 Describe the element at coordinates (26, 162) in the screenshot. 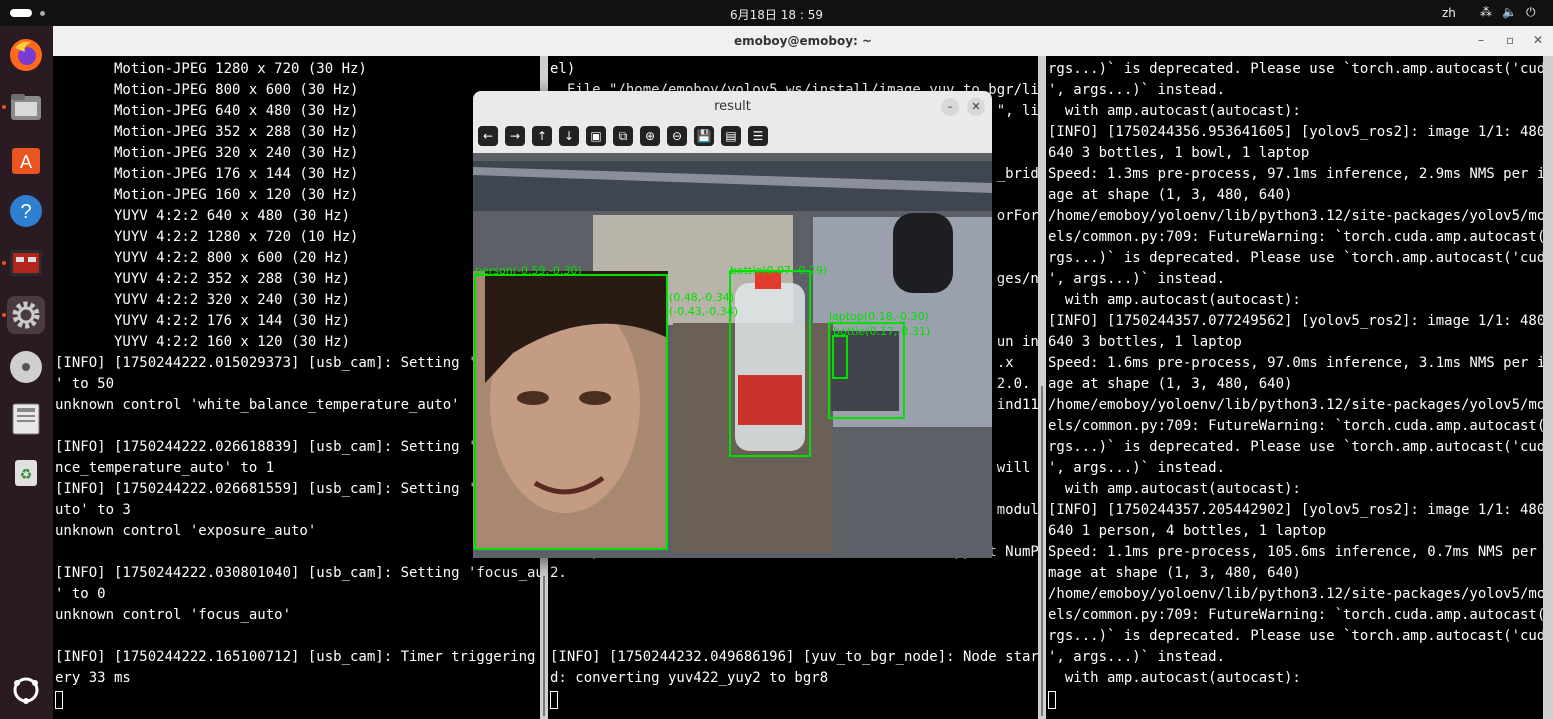

I see `svg-text: A` at that location.